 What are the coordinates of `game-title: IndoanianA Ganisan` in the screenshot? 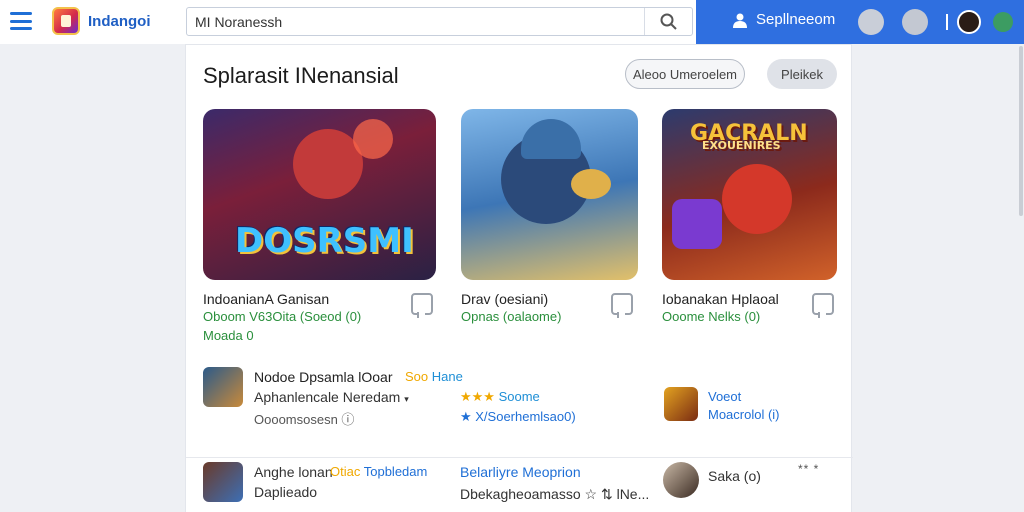 It's located at (266, 299).